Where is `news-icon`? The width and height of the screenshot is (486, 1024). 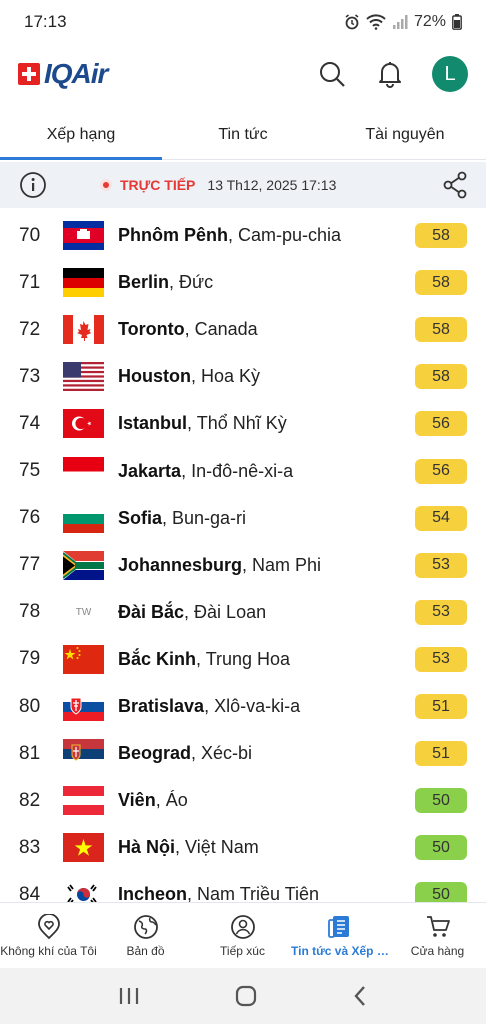 news-icon is located at coordinates (338, 926).